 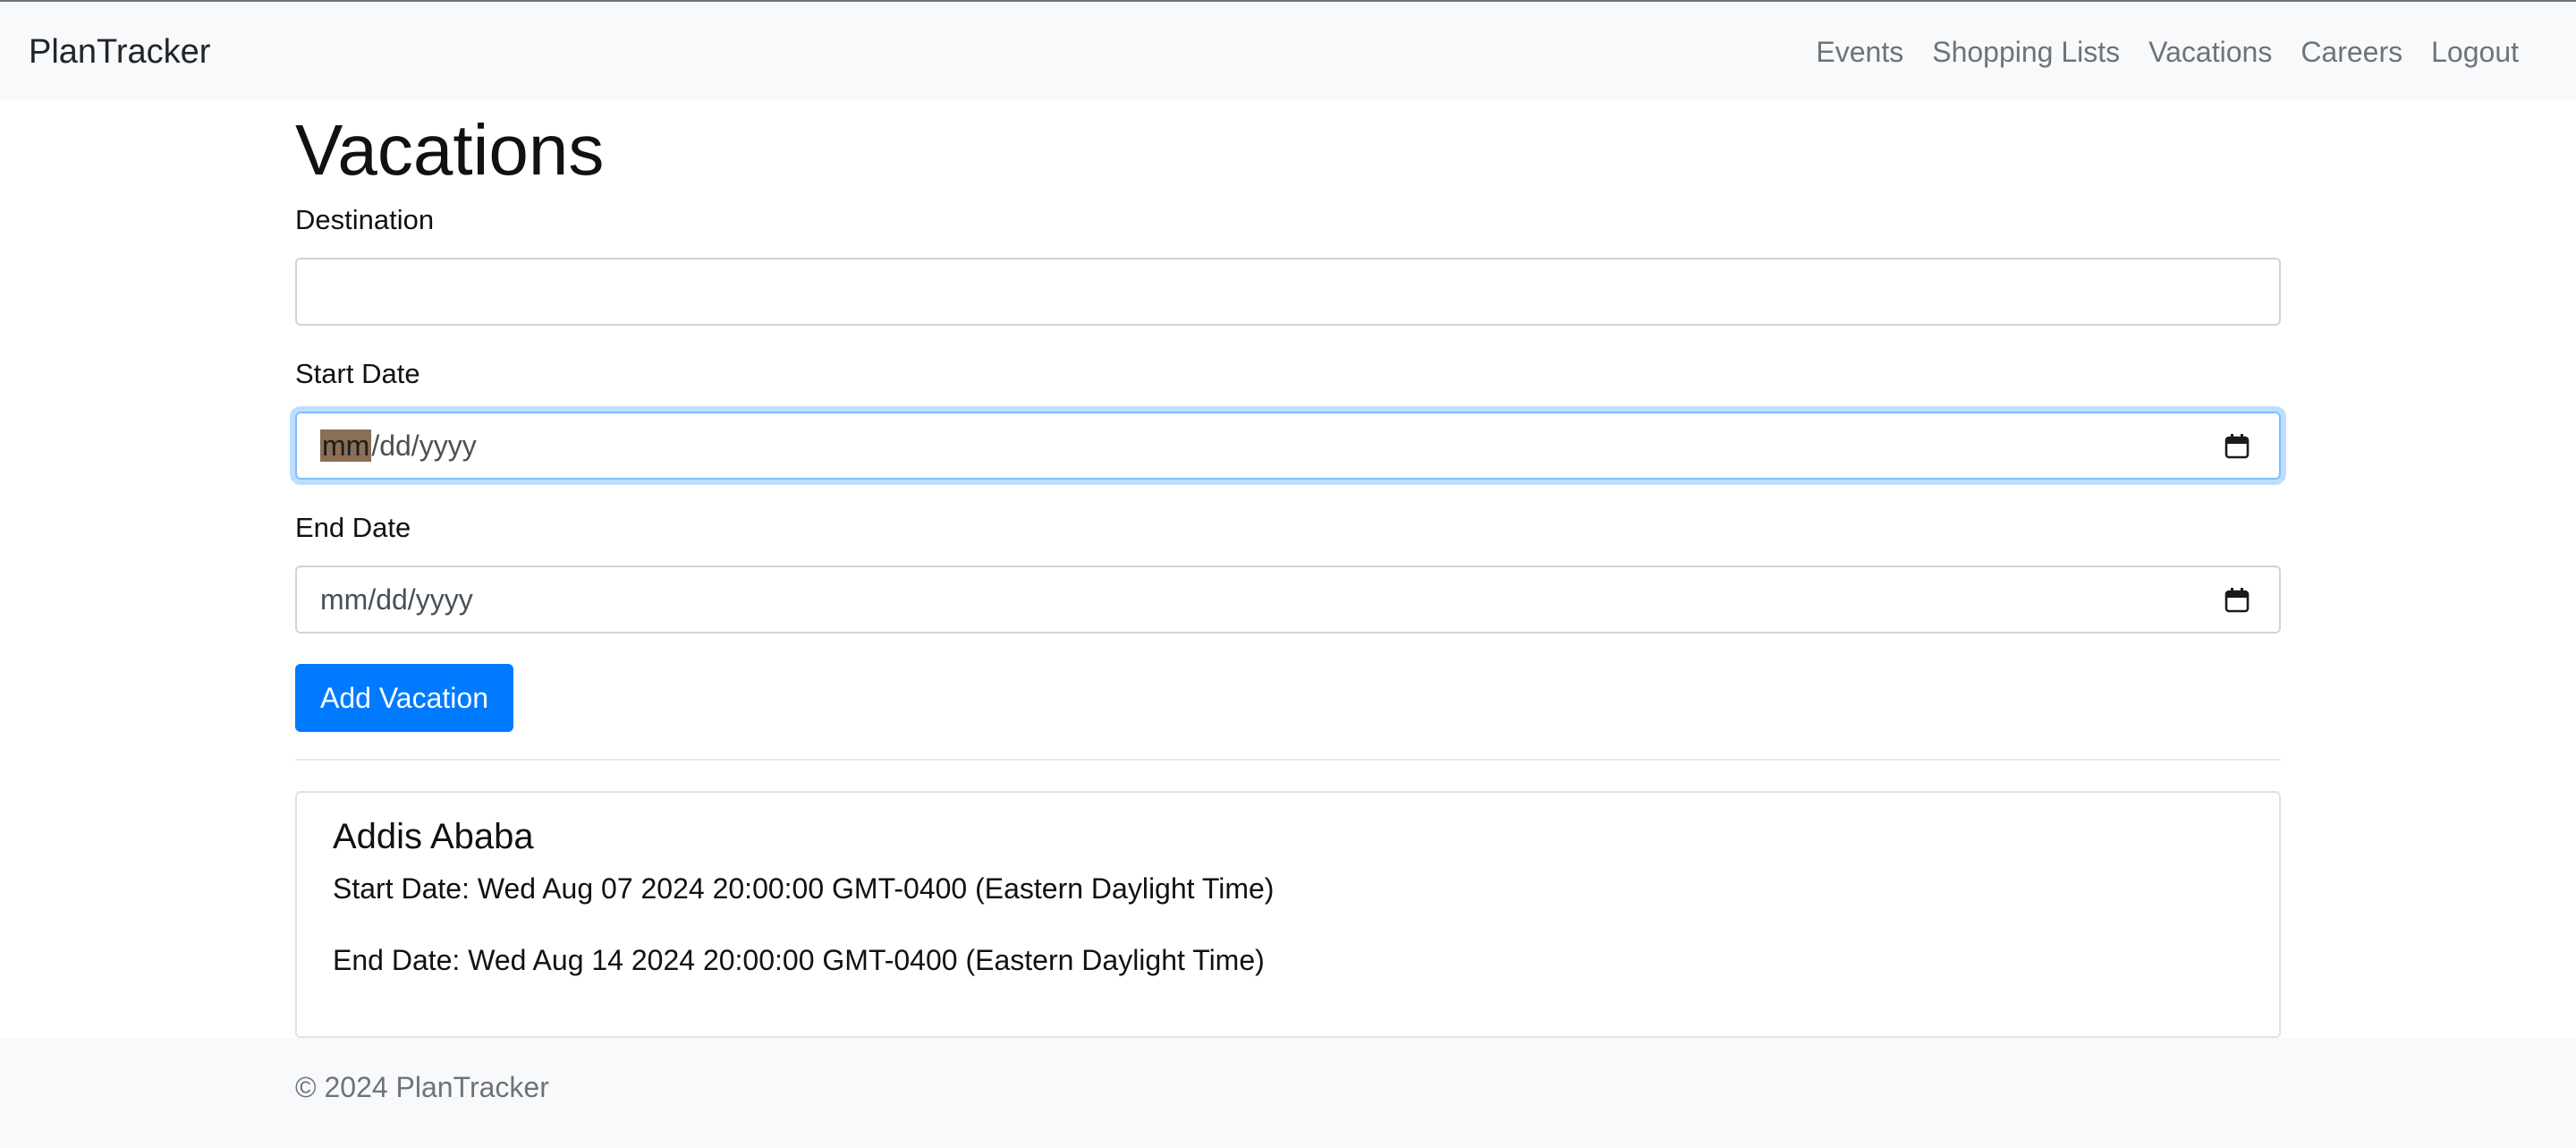 What do you see at coordinates (423, 445) in the screenshot?
I see `start-date-rest-segment: /dd/yyyy` at bounding box center [423, 445].